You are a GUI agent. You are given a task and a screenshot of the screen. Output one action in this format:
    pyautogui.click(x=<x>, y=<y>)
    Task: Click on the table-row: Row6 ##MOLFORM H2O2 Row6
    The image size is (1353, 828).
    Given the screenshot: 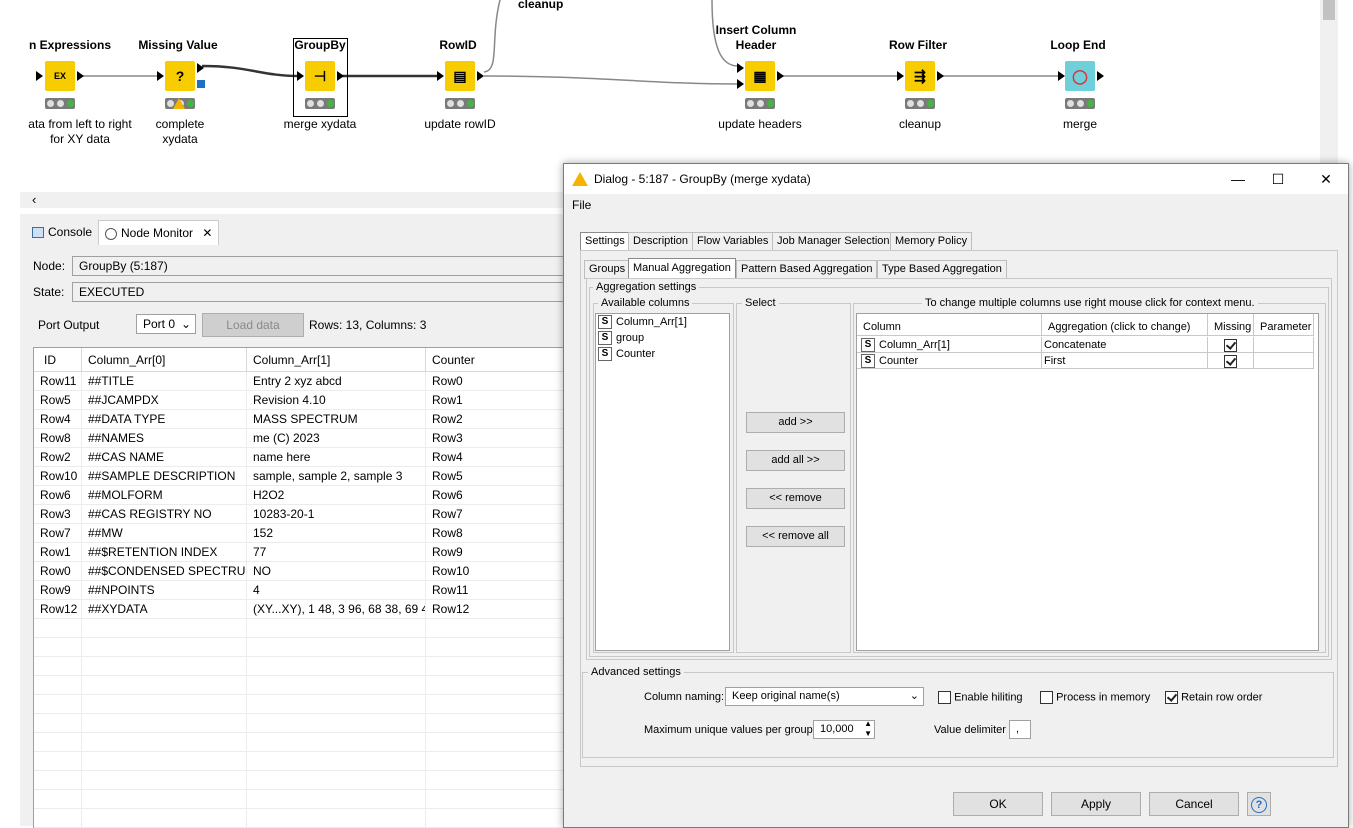 What is the action you would take?
    pyautogui.click(x=302, y=495)
    